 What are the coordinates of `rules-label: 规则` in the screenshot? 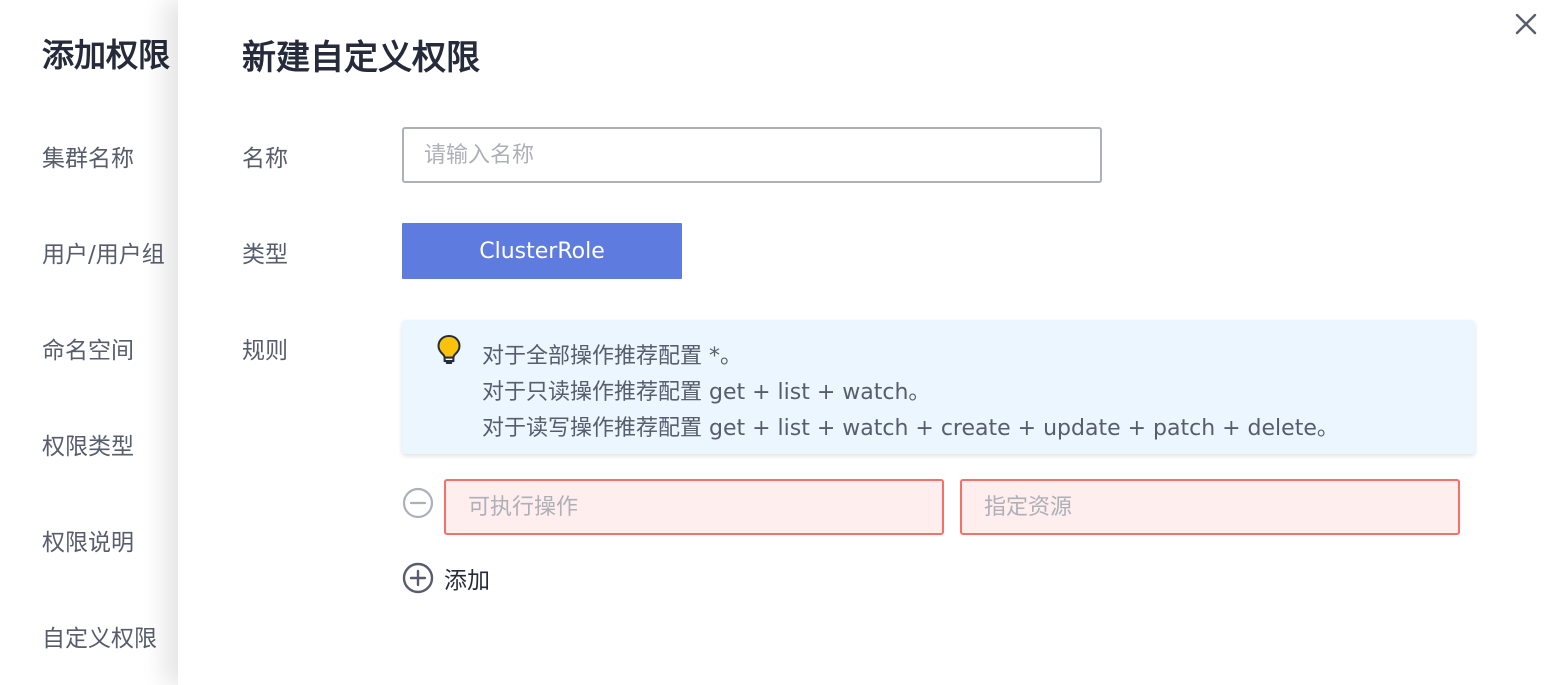 It's located at (265, 351).